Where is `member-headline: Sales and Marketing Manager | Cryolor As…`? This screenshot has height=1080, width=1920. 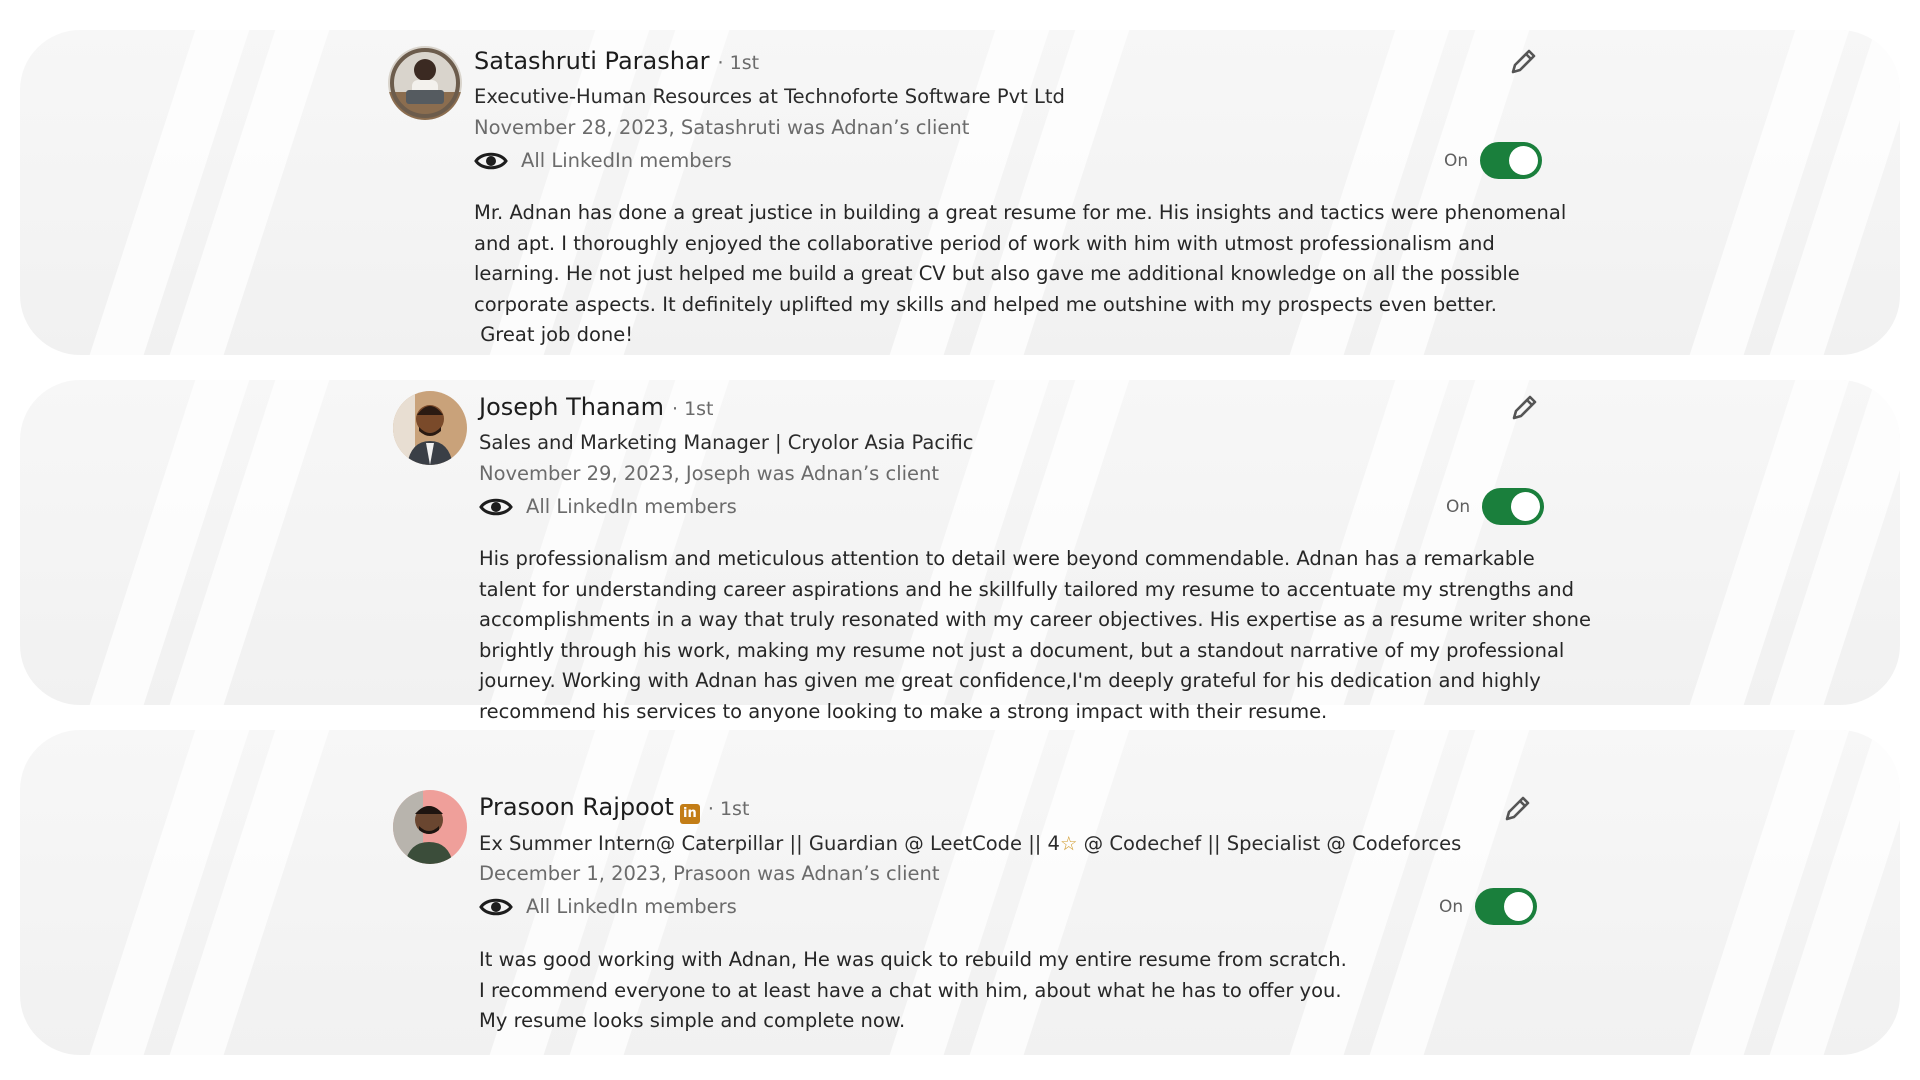 member-headline: Sales and Marketing Manager | Cryolor As… is located at coordinates (726, 442).